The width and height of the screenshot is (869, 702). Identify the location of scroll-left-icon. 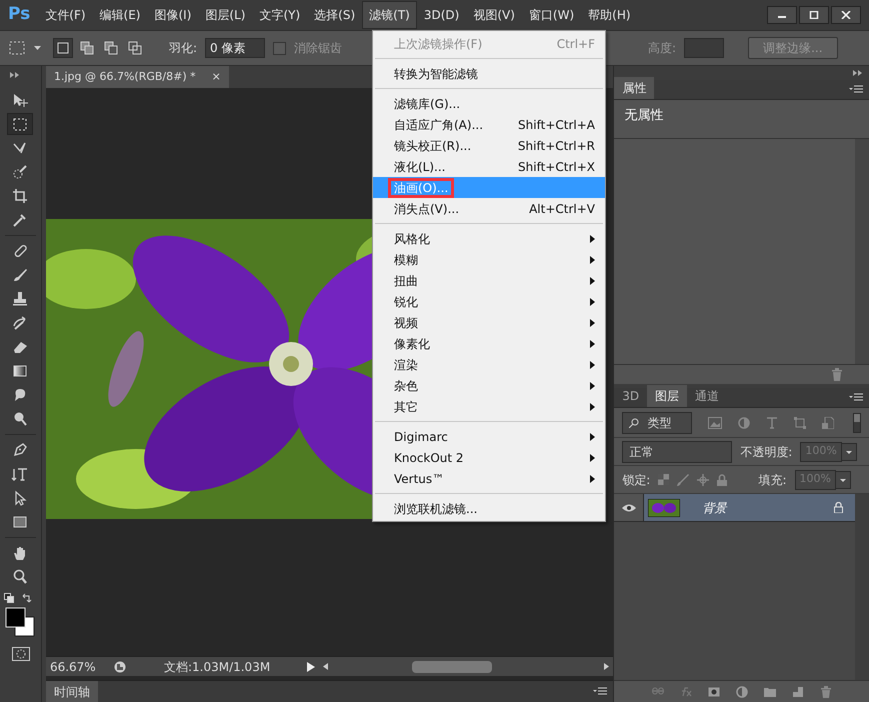
(325, 666).